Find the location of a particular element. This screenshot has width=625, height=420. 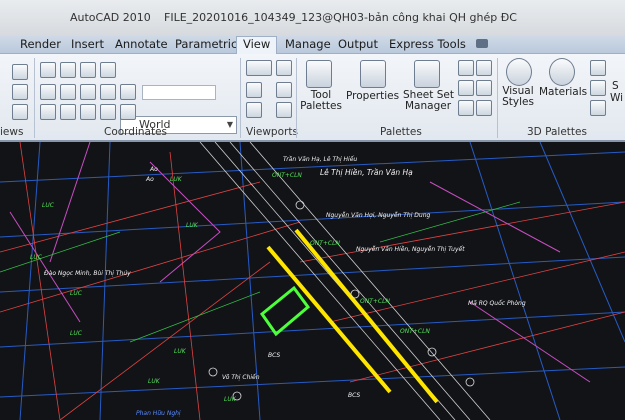

lights-icon is located at coordinates (598, 68).